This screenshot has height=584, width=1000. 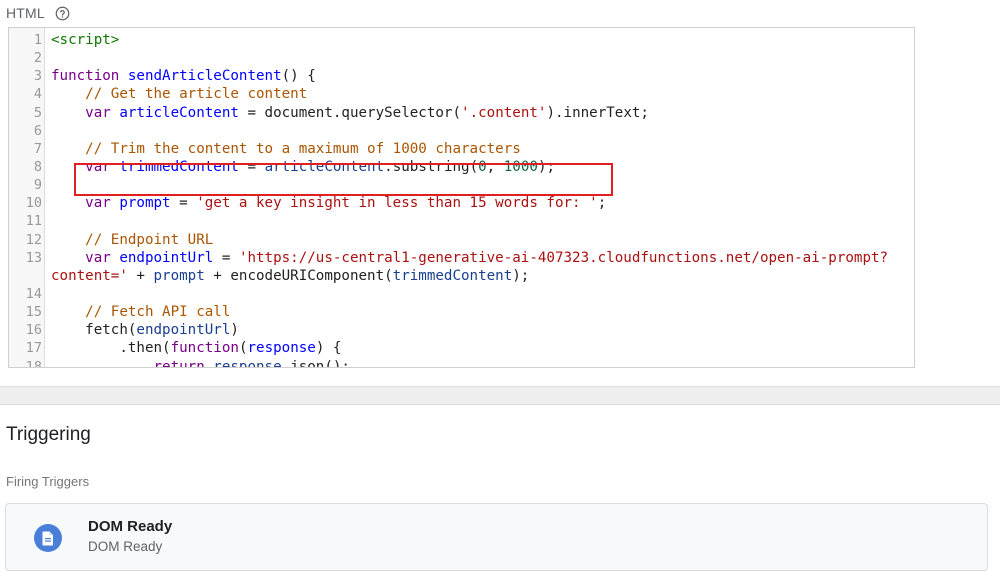 What do you see at coordinates (431, 166) in the screenshot?
I see `code-token: .substring(` at bounding box center [431, 166].